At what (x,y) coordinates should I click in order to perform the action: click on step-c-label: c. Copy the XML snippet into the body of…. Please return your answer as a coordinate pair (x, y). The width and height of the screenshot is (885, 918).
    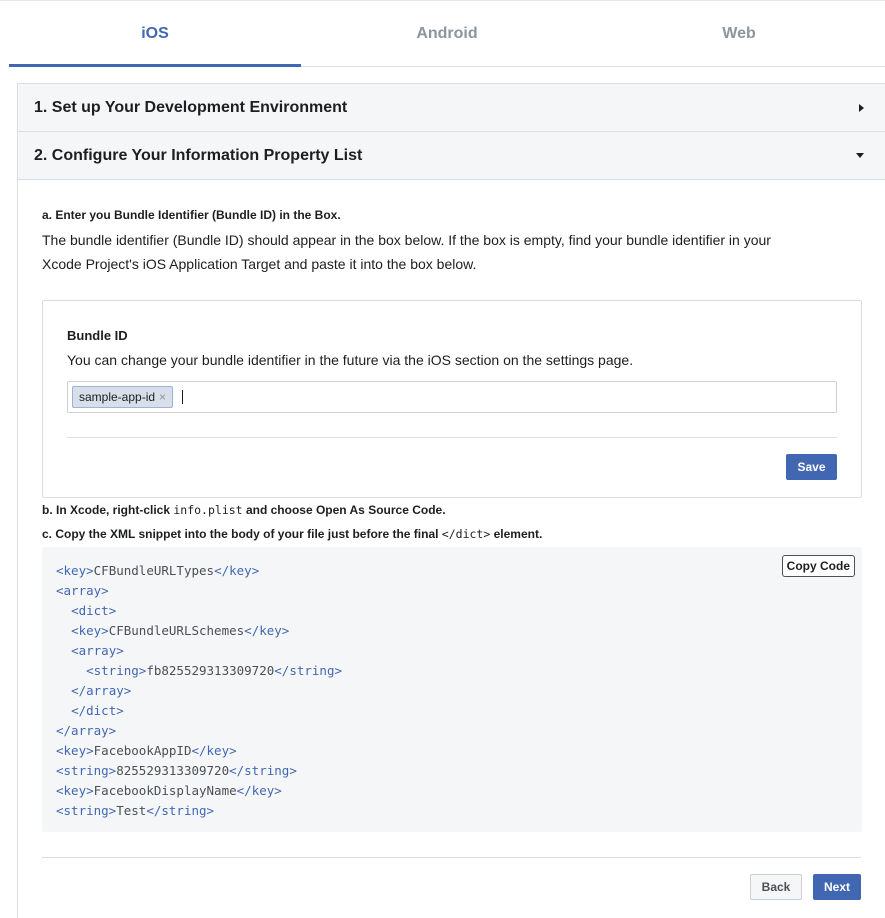
    Looking at the image, I should click on (292, 534).